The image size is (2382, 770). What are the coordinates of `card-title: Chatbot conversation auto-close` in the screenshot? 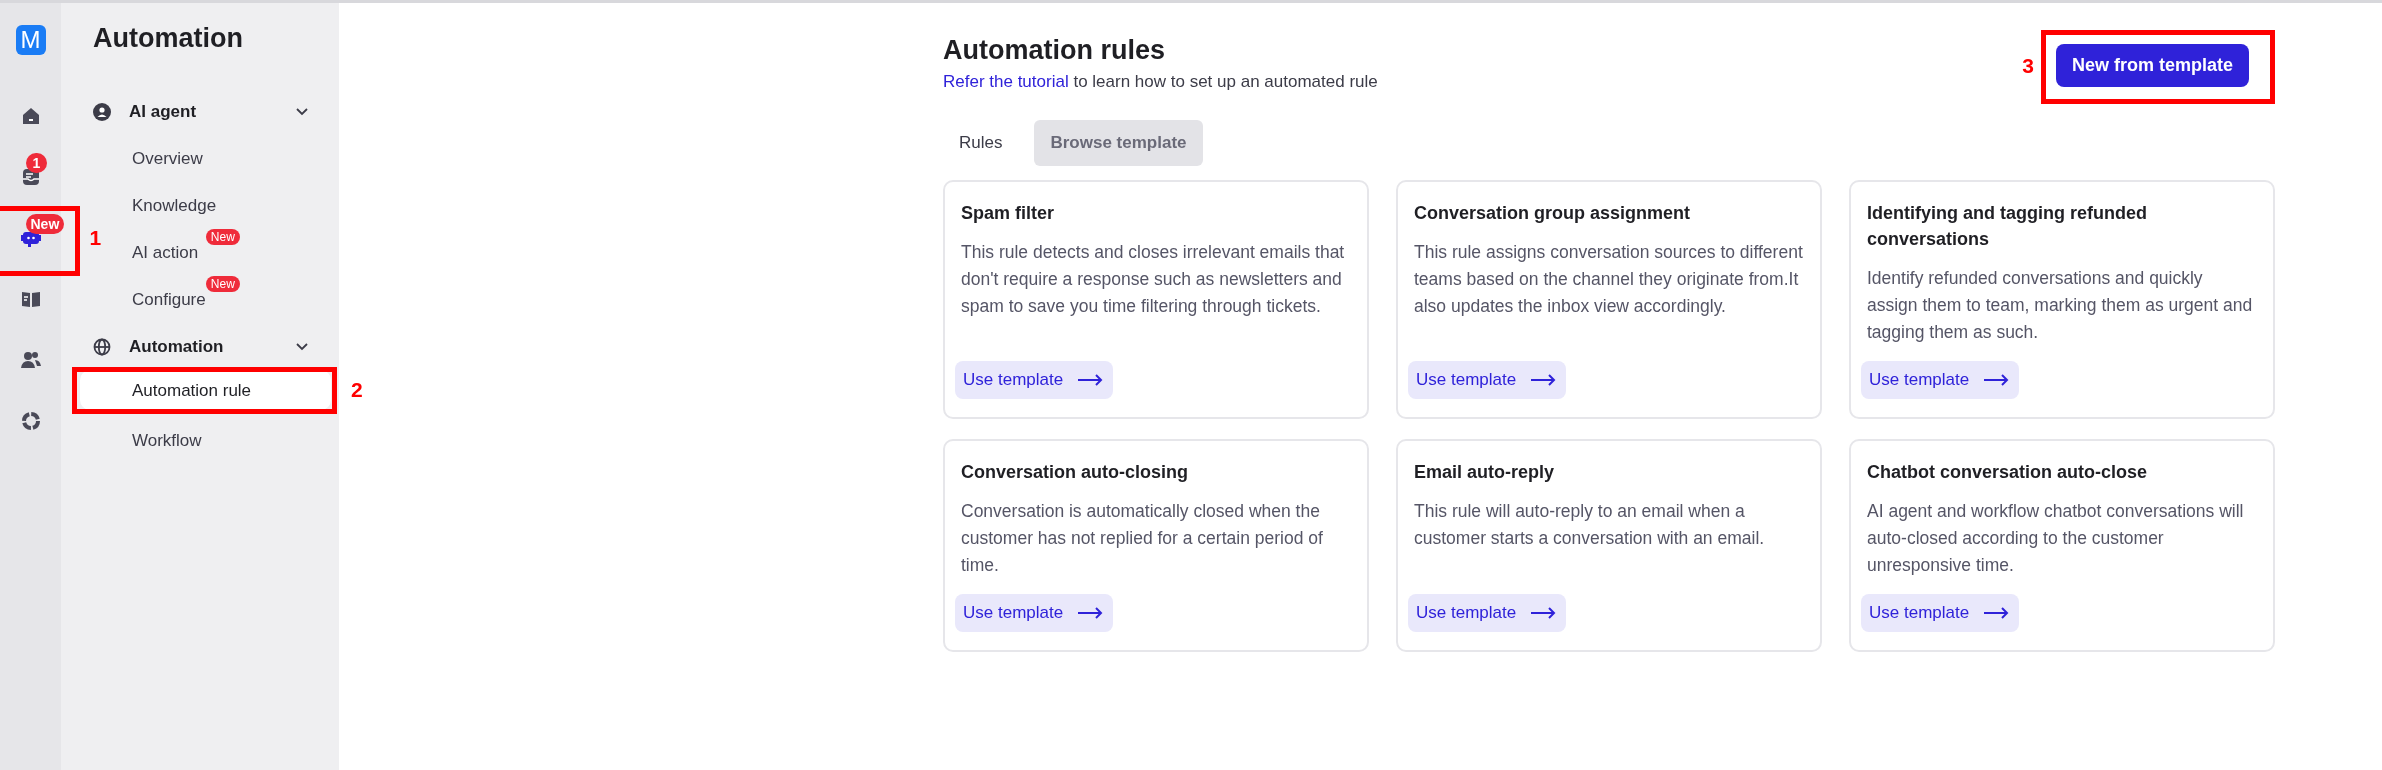 It's located at (2008, 472).